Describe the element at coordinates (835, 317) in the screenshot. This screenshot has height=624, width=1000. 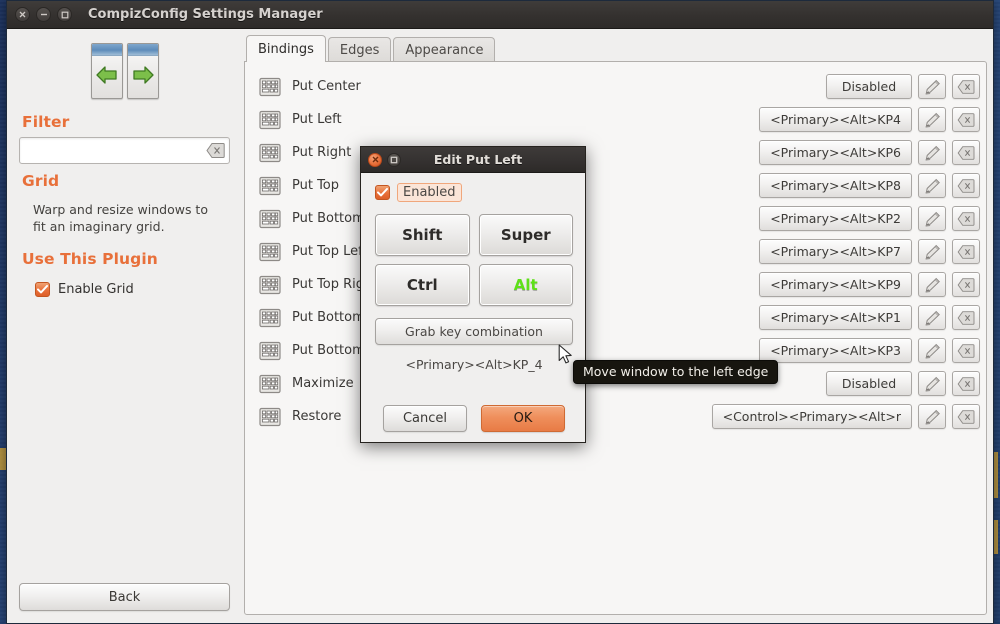
I see `binding-value-button: <Primary><Alt>KP1` at that location.